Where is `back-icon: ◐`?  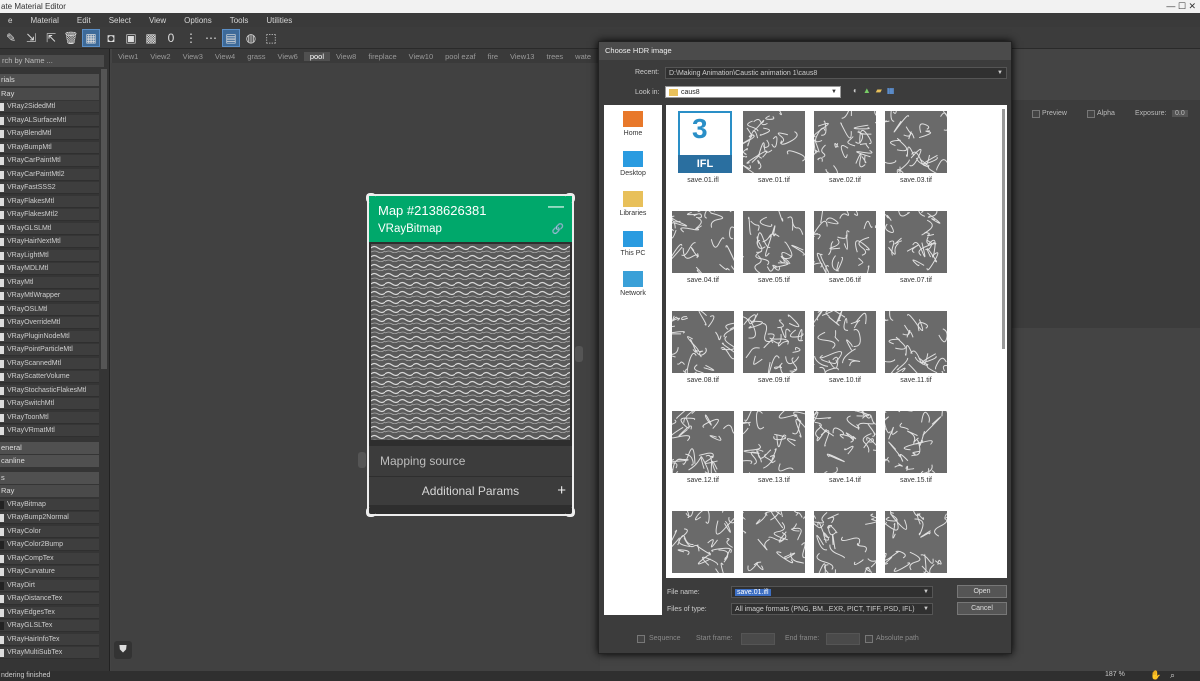
back-icon: ◐ is located at coordinates (855, 92).